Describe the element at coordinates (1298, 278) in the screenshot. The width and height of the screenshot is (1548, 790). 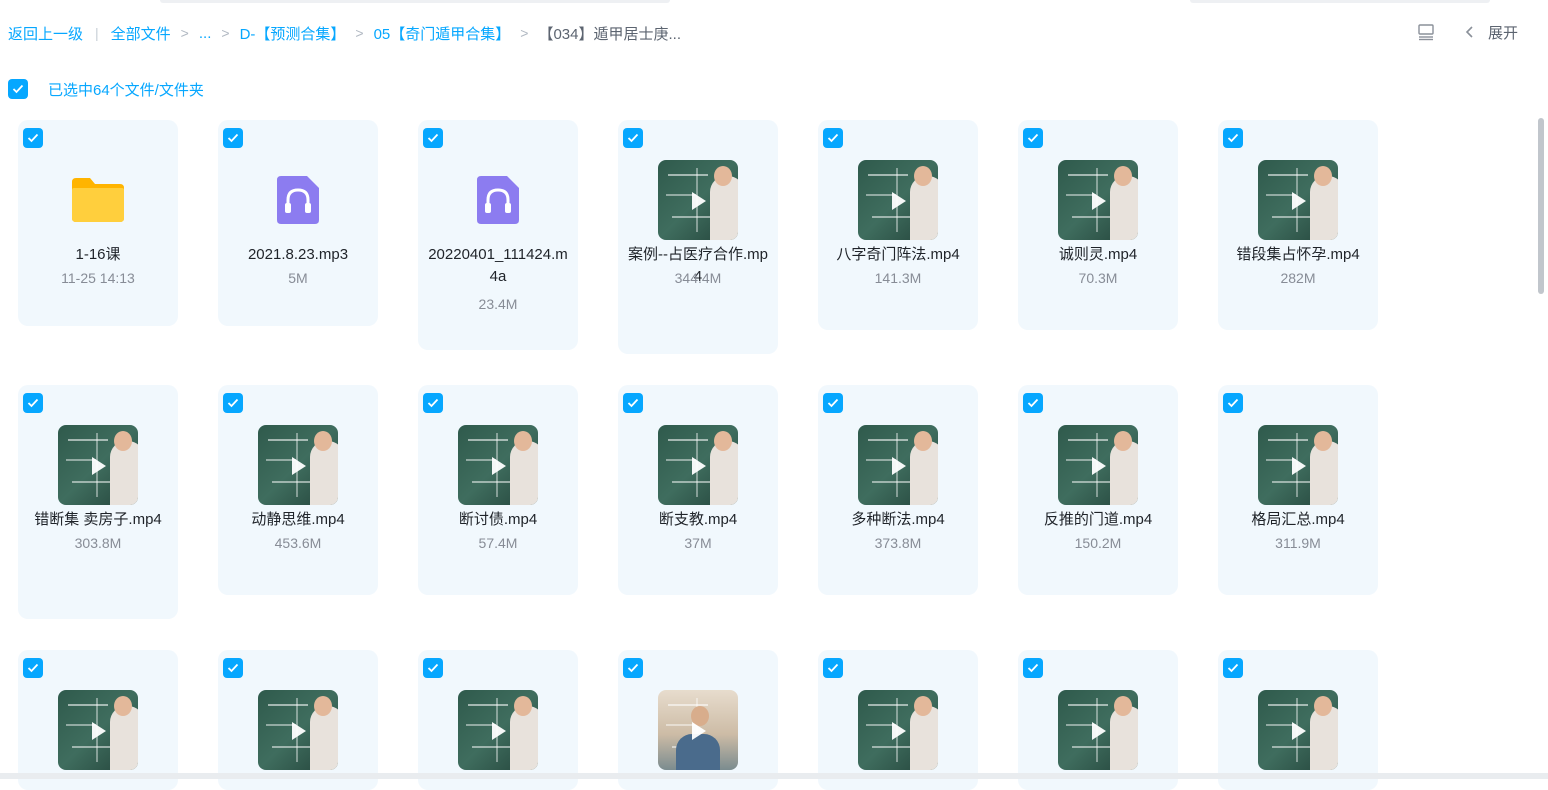
I see `file-meta: 282M` at that location.